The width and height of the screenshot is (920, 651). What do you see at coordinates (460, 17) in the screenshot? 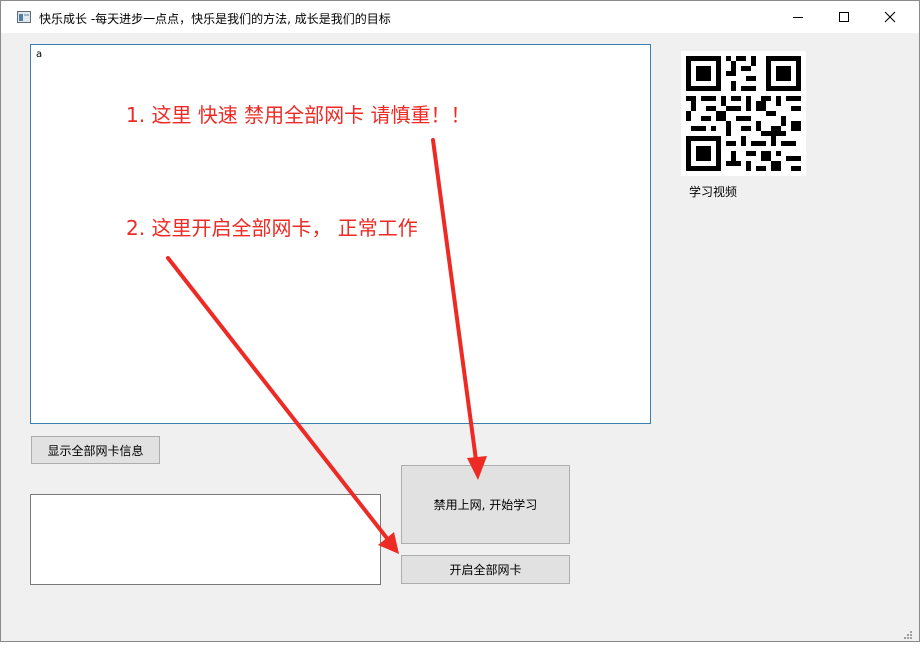
I see `title-bar: 快乐成长 -每天进步一点点，快乐是我们的方法, 成长是我们的目标` at bounding box center [460, 17].